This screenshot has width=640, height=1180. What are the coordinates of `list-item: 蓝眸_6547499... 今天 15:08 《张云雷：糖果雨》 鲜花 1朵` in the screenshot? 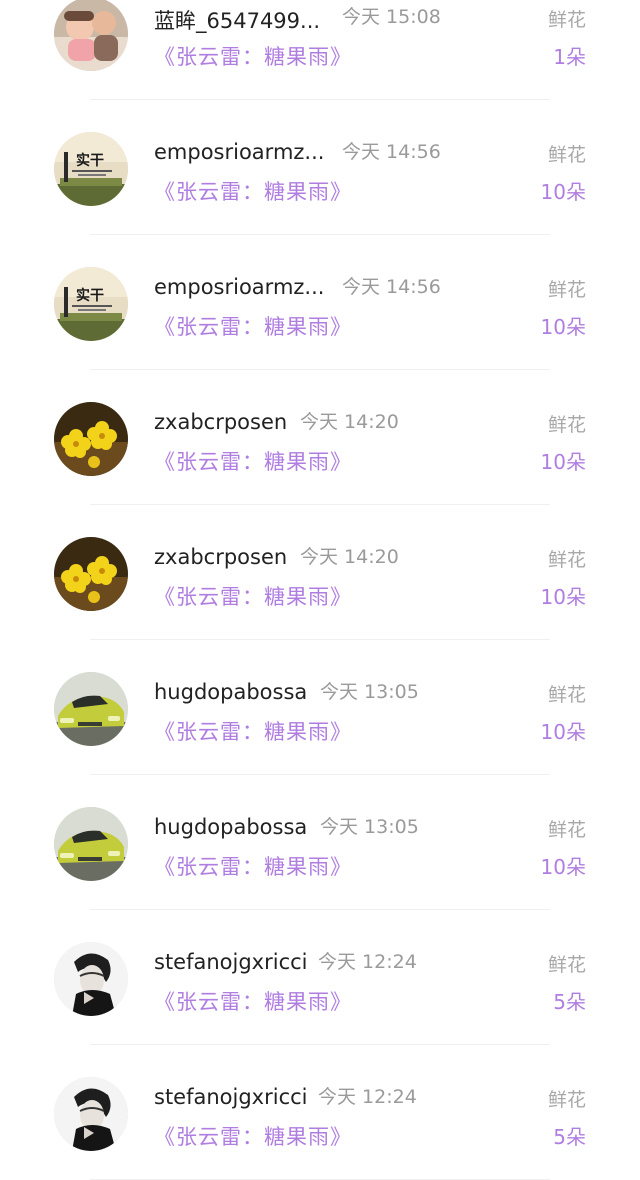 It's located at (320, 50).